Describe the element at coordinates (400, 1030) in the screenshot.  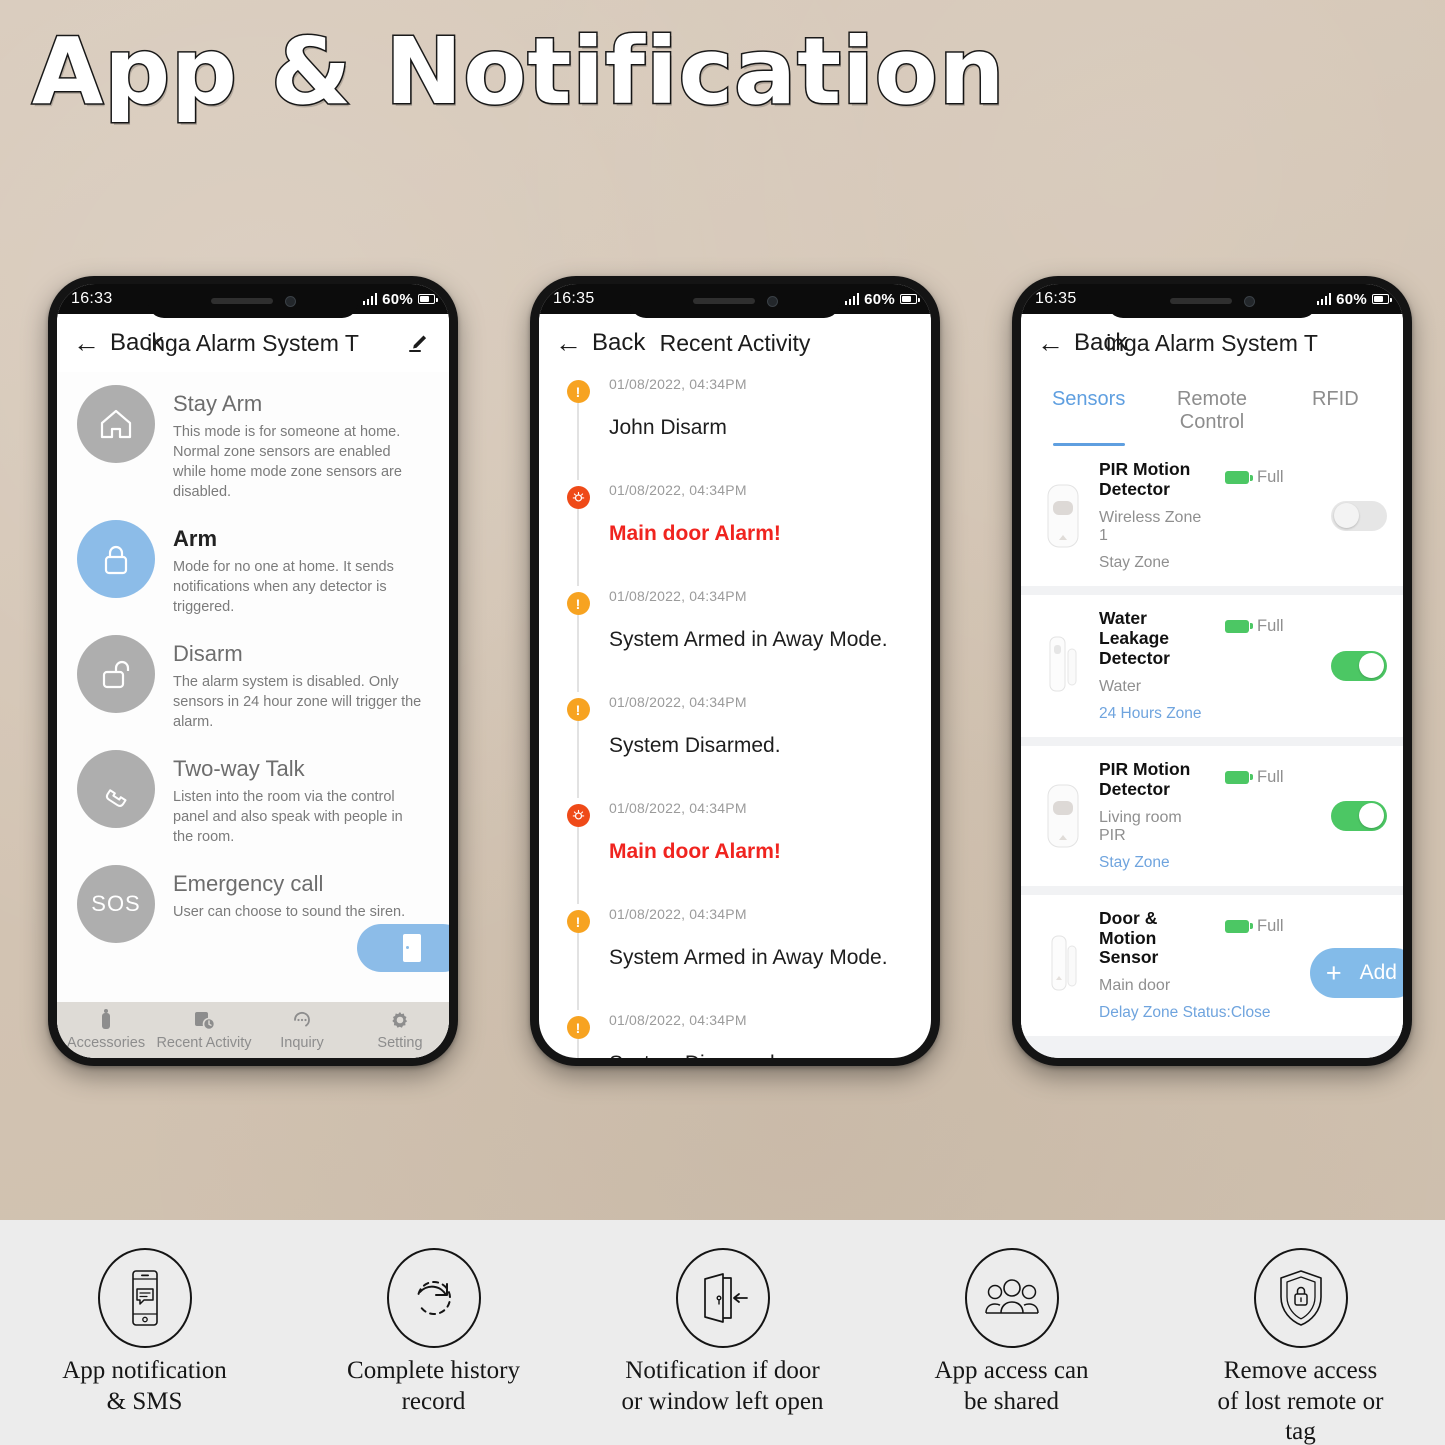
I see `tab-setting: Setting` at that location.